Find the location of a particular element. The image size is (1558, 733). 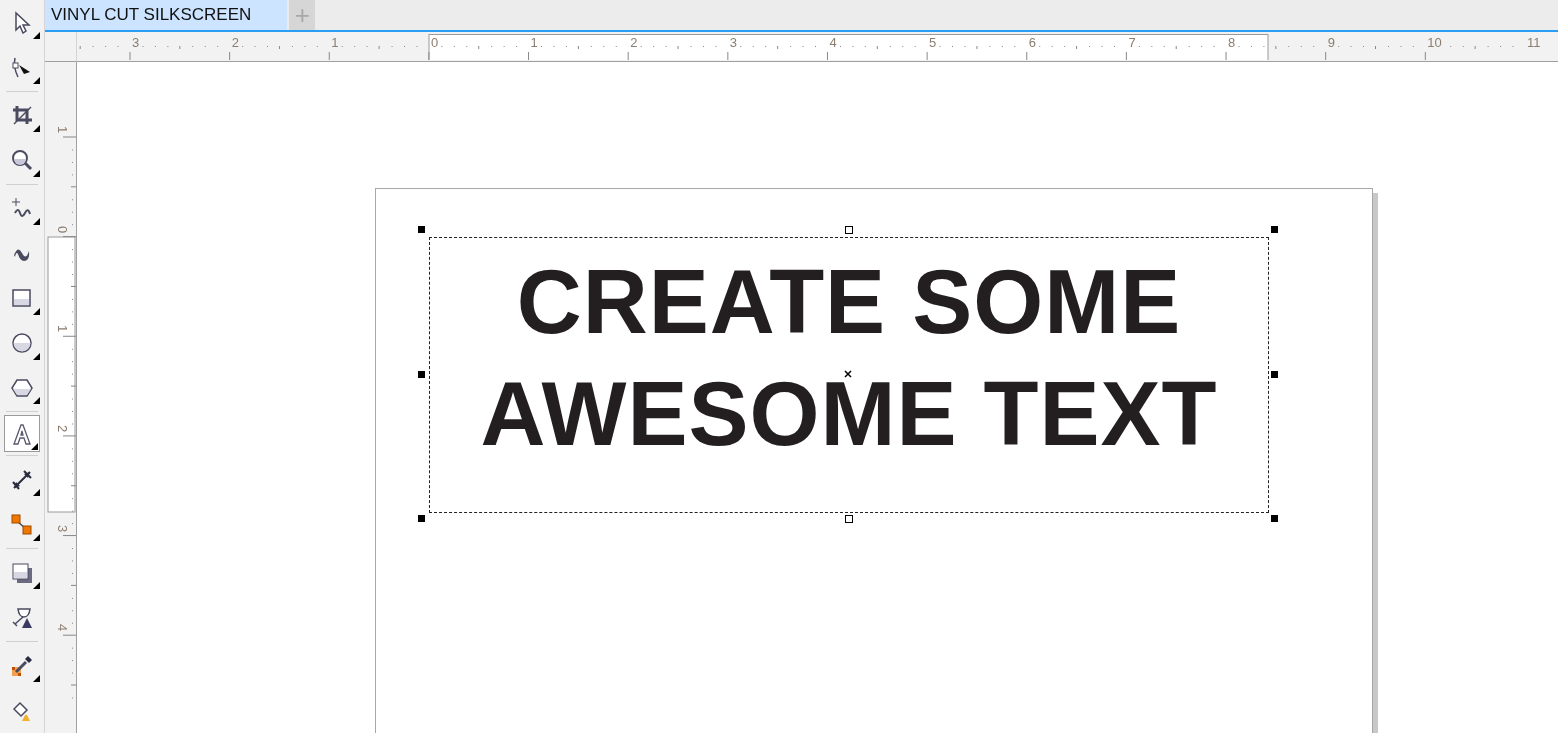

ruler-number: 11 is located at coordinates (1533, 42).